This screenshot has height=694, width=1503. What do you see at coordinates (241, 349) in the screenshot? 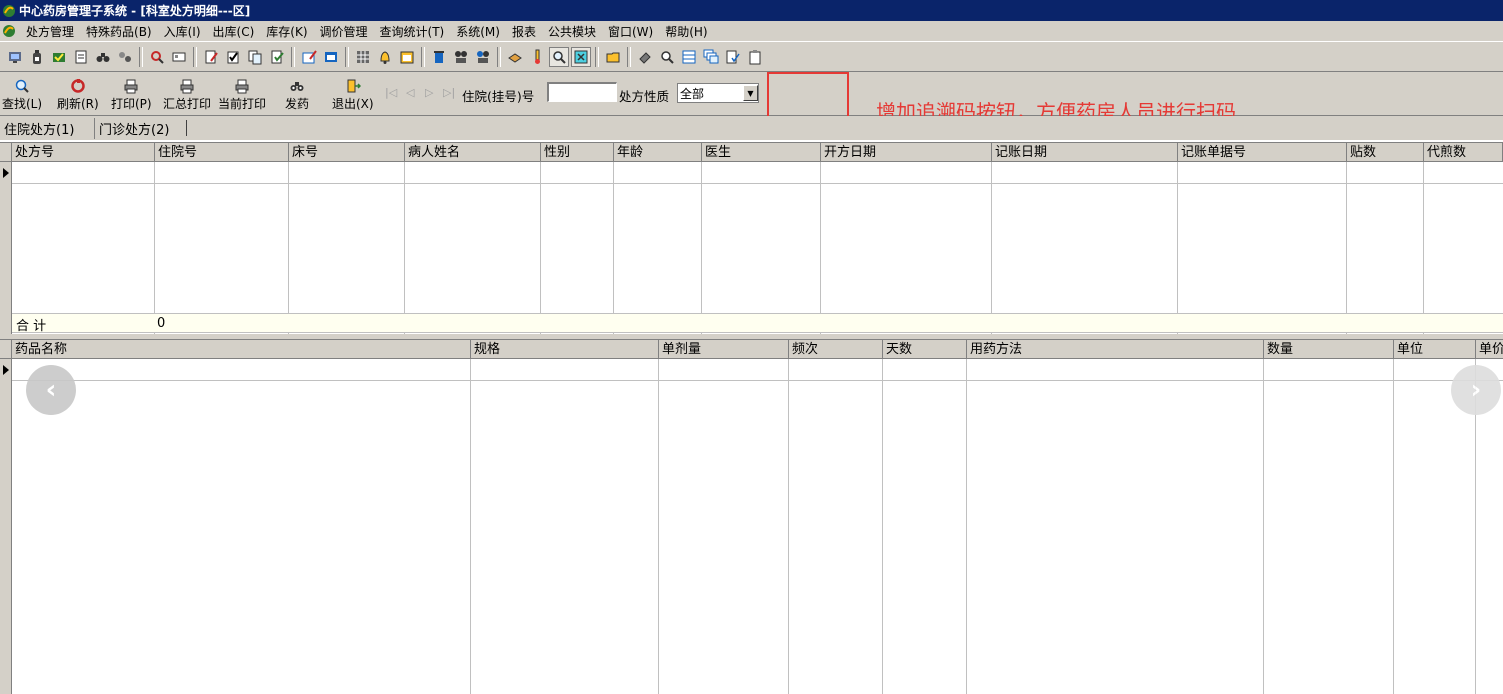
I see `col-drug-name: 药品名称` at bounding box center [241, 349].